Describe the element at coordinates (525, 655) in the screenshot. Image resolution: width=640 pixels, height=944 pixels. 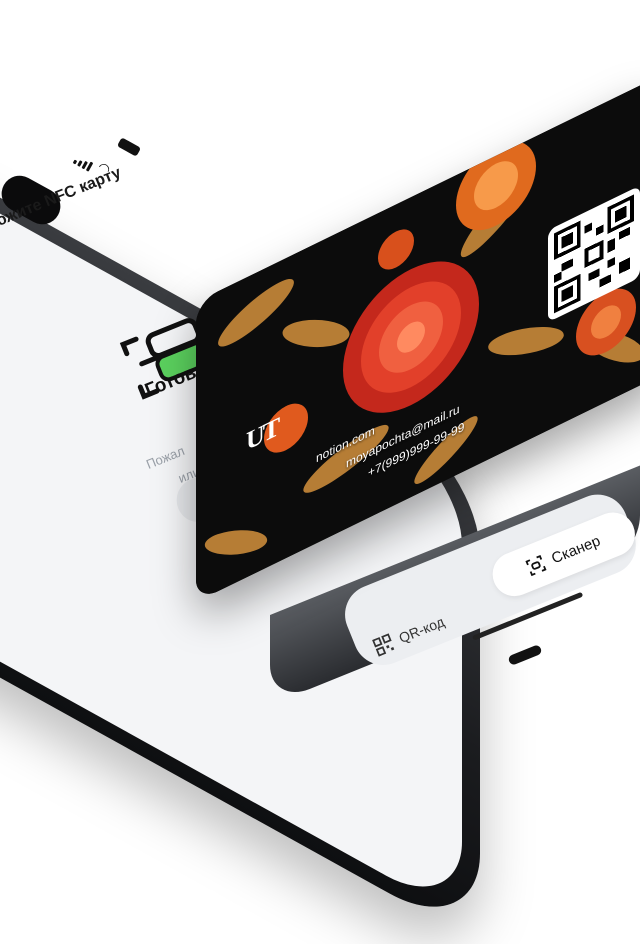
I see `usb-port` at that location.